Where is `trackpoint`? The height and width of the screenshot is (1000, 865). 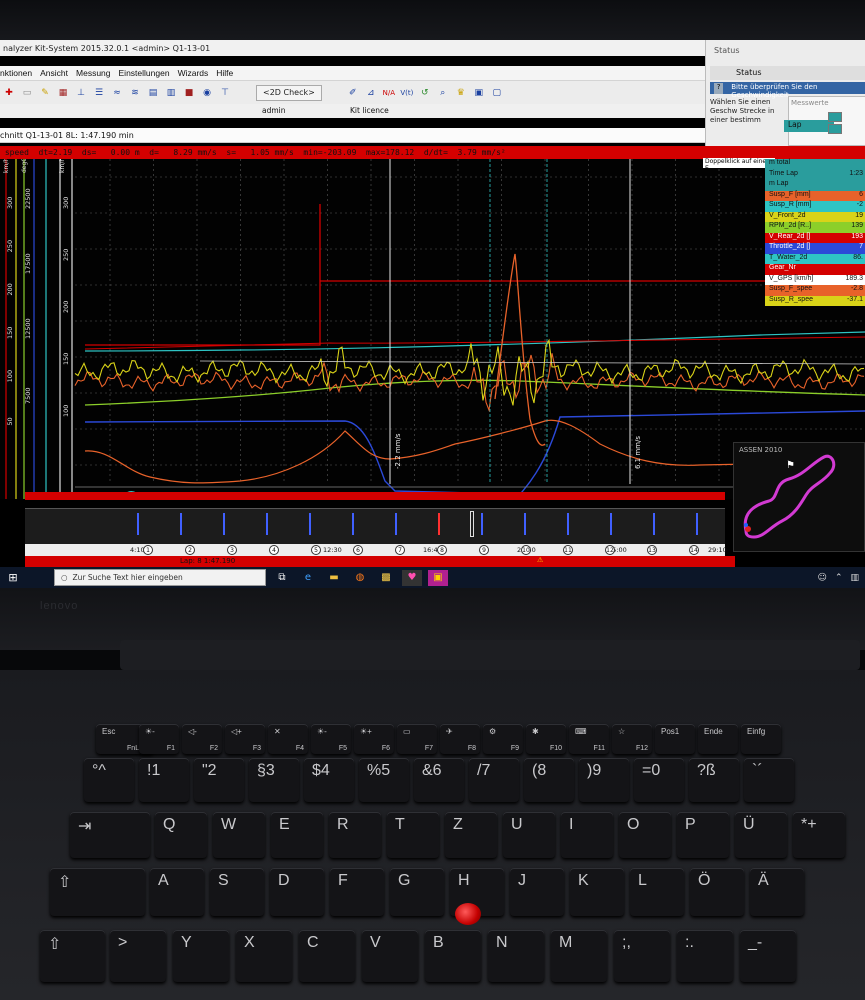
trackpoint is located at coordinates (468, 914).